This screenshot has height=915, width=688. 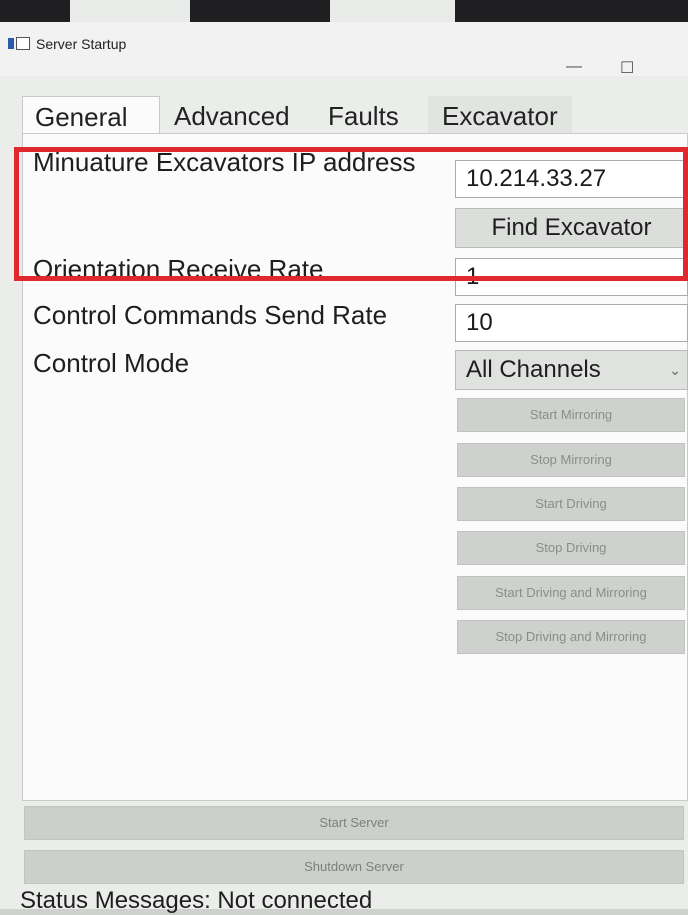 I want to click on control-mode-select: All Channels ⌄, so click(x=571, y=370).